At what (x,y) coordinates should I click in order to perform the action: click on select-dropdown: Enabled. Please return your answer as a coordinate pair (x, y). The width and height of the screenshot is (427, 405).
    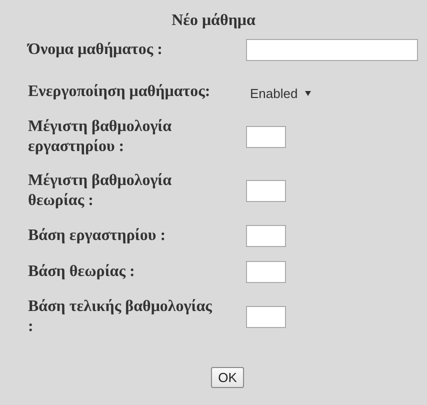
    Looking at the image, I should click on (280, 92).